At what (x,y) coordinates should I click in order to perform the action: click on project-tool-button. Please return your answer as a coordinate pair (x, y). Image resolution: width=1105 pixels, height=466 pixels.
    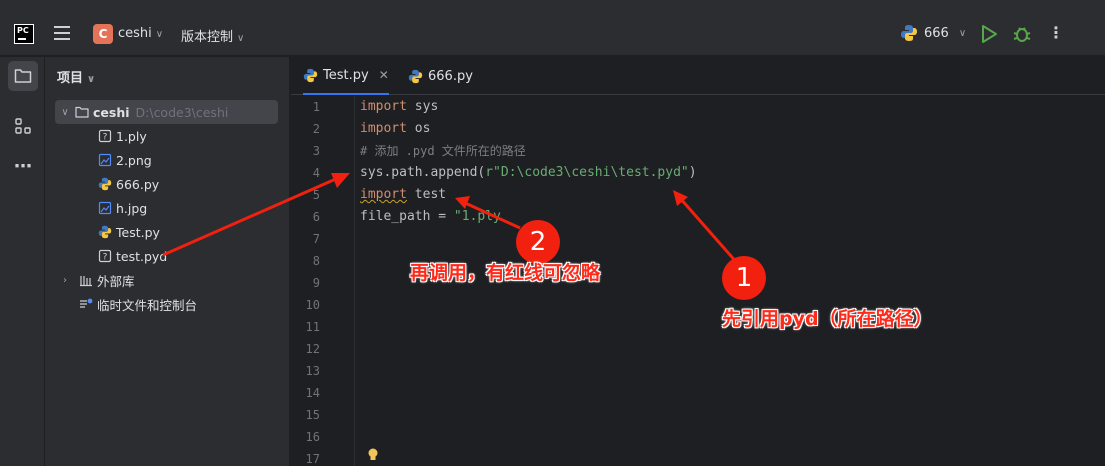
    Looking at the image, I should click on (23, 76).